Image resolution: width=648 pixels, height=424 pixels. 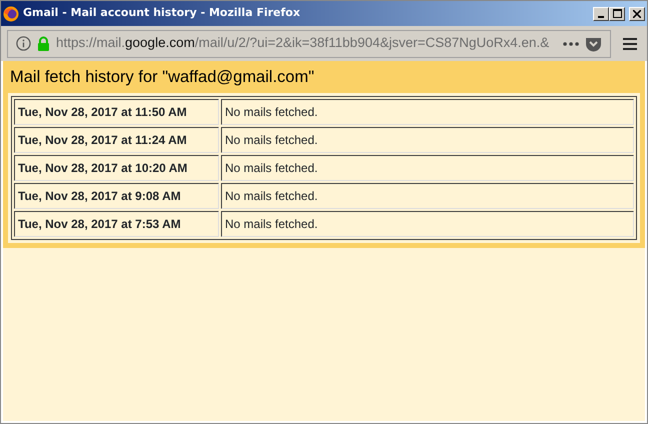 I want to click on minimize-icon, so click(x=601, y=17).